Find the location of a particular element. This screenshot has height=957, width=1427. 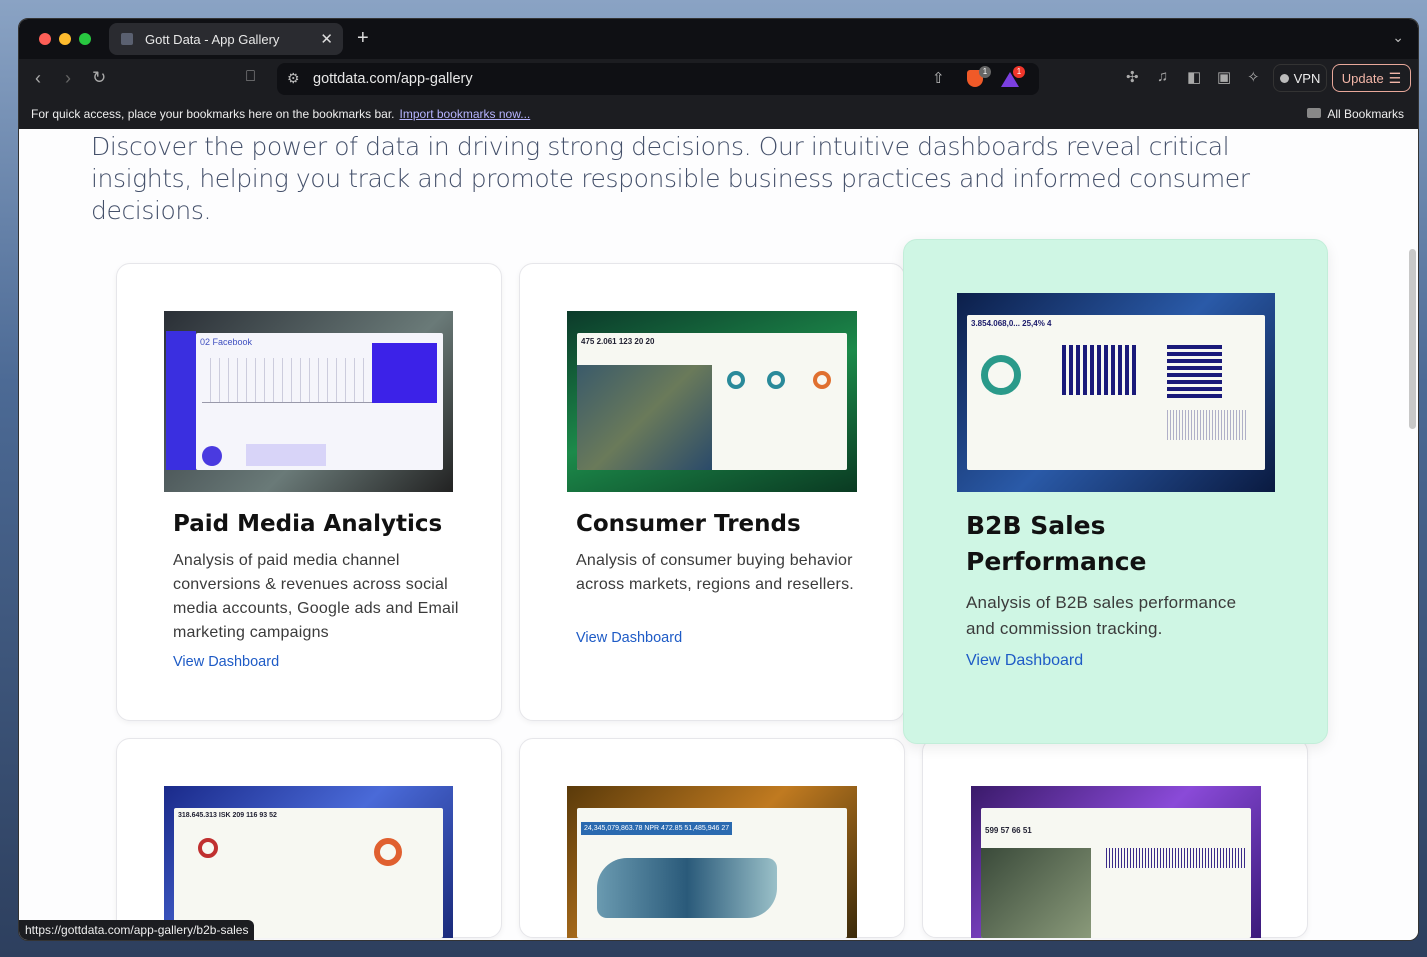

card-row2-1: 318.645.313 ISK 209 116 93 52 is located at coordinates (309, 838).